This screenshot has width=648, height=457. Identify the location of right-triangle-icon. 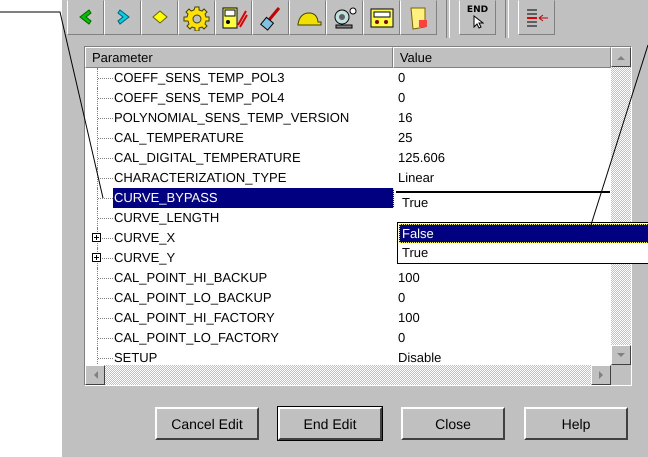
(601, 375).